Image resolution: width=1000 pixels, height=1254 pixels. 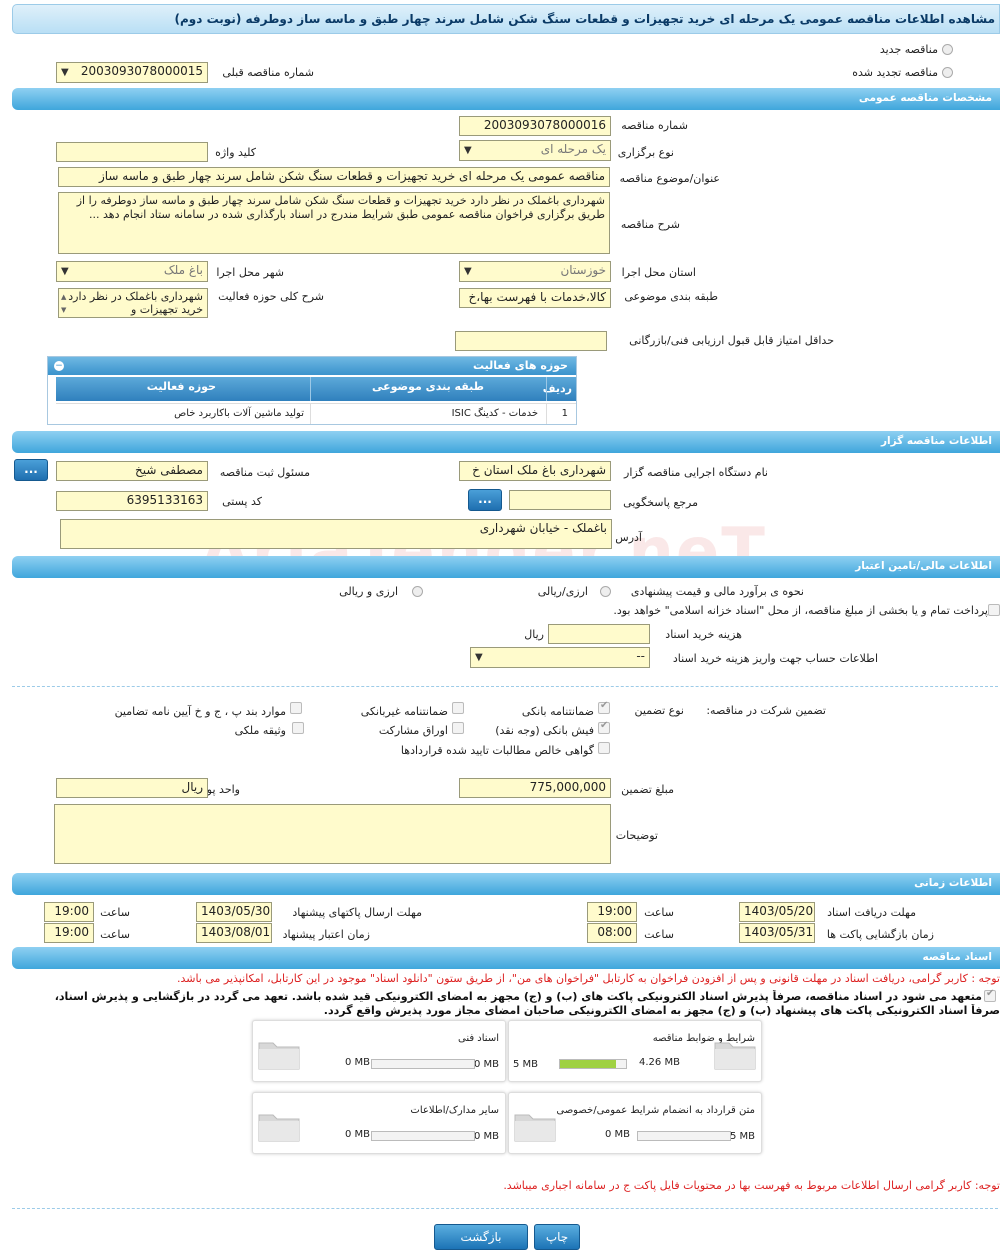 What do you see at coordinates (234, 933) in the screenshot?
I see `valid-date: 1403/08/01` at bounding box center [234, 933].